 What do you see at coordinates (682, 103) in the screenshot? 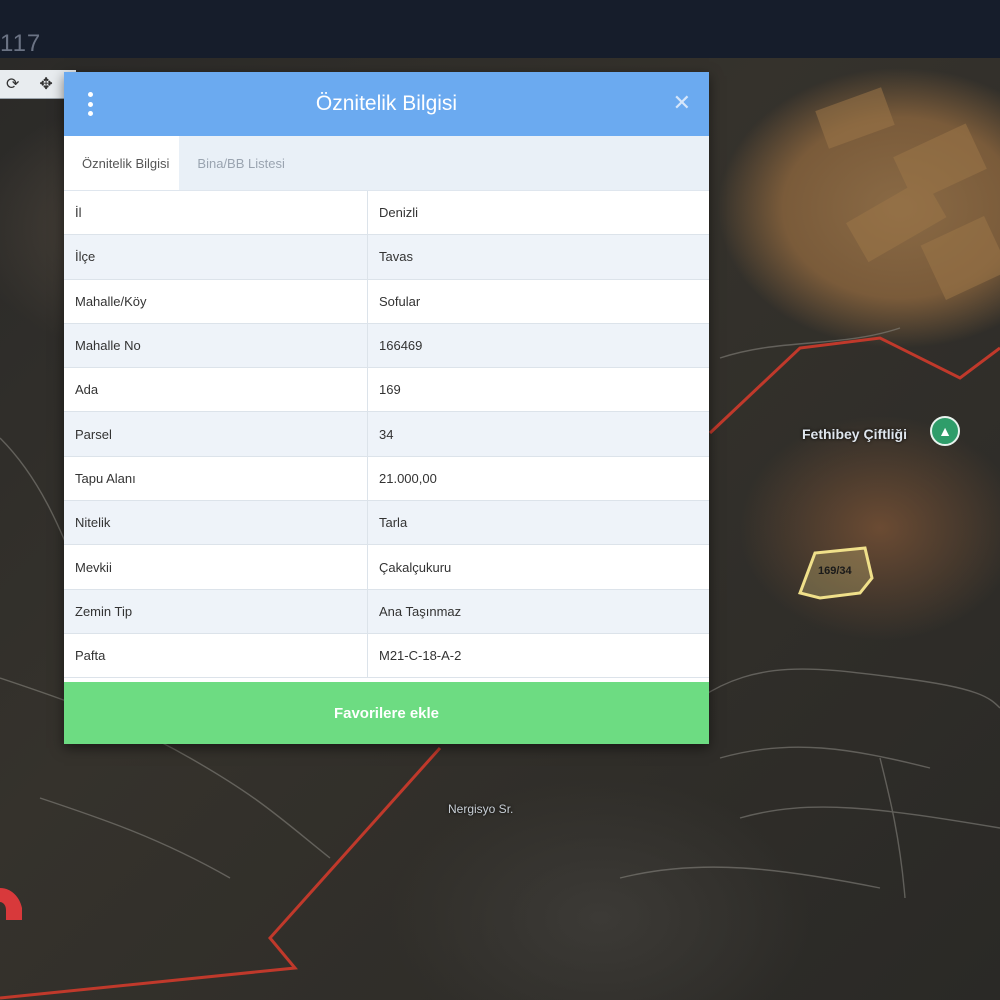
I see `close-icon: ✕` at bounding box center [682, 103].